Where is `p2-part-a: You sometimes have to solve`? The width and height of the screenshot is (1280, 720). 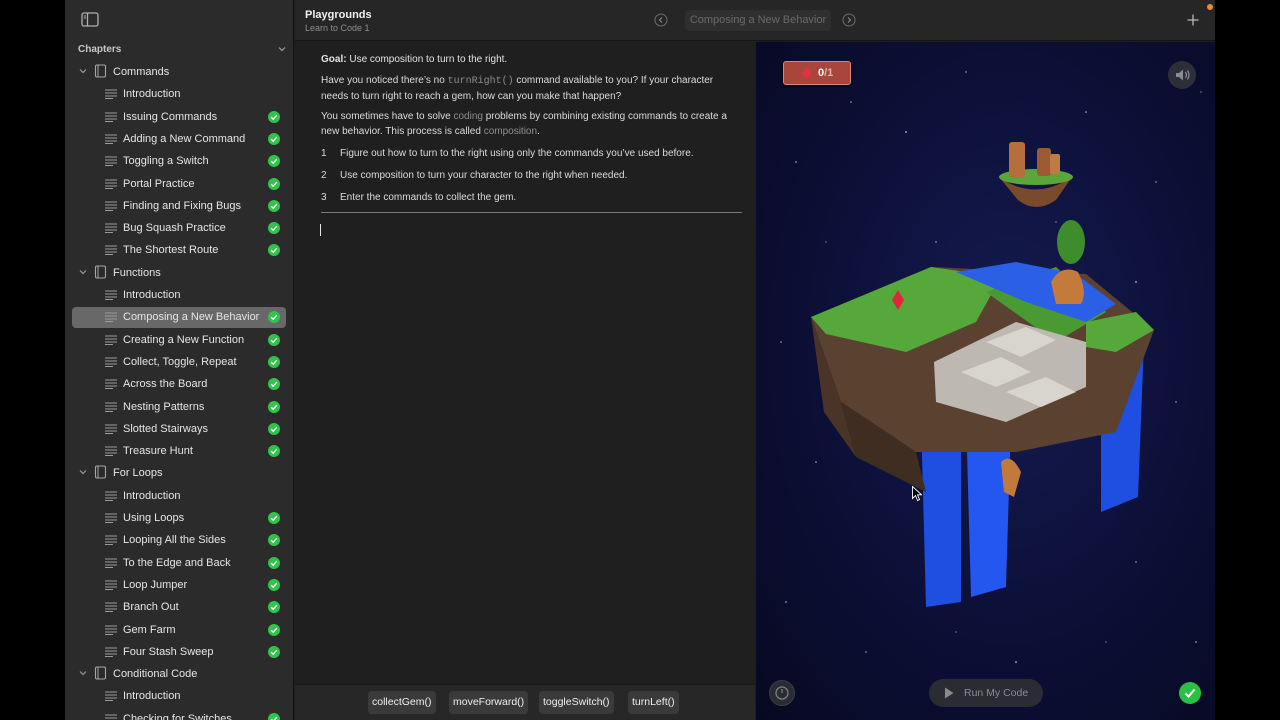
p2-part-a: You sometimes have to solve is located at coordinates (387, 116).